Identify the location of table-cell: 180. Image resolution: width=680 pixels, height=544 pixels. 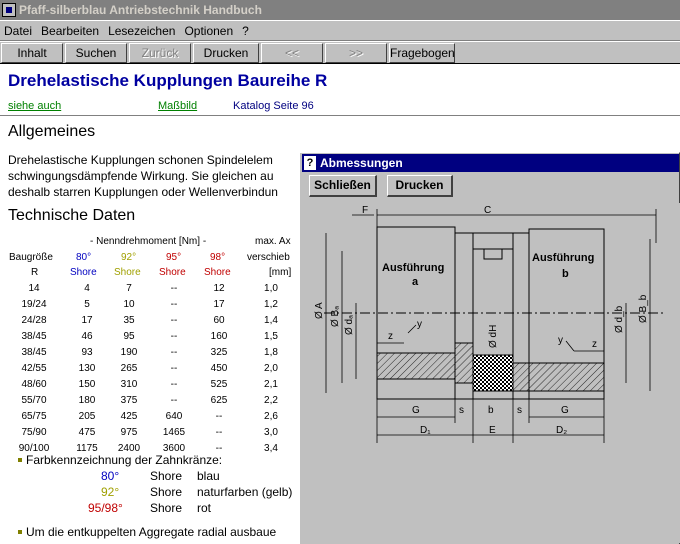
(87, 400).